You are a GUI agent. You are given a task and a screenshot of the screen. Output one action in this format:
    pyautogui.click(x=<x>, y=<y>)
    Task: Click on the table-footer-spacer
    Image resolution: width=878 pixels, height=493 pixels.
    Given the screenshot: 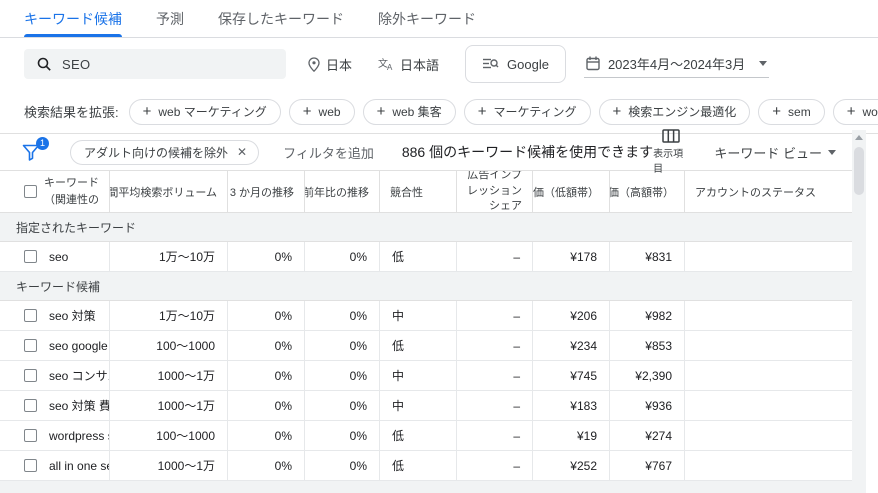 What is the action you would take?
    pyautogui.click(x=426, y=487)
    